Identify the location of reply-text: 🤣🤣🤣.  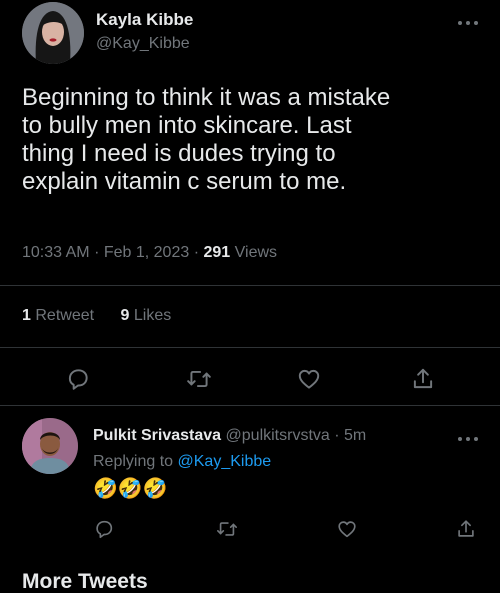
(130, 489).